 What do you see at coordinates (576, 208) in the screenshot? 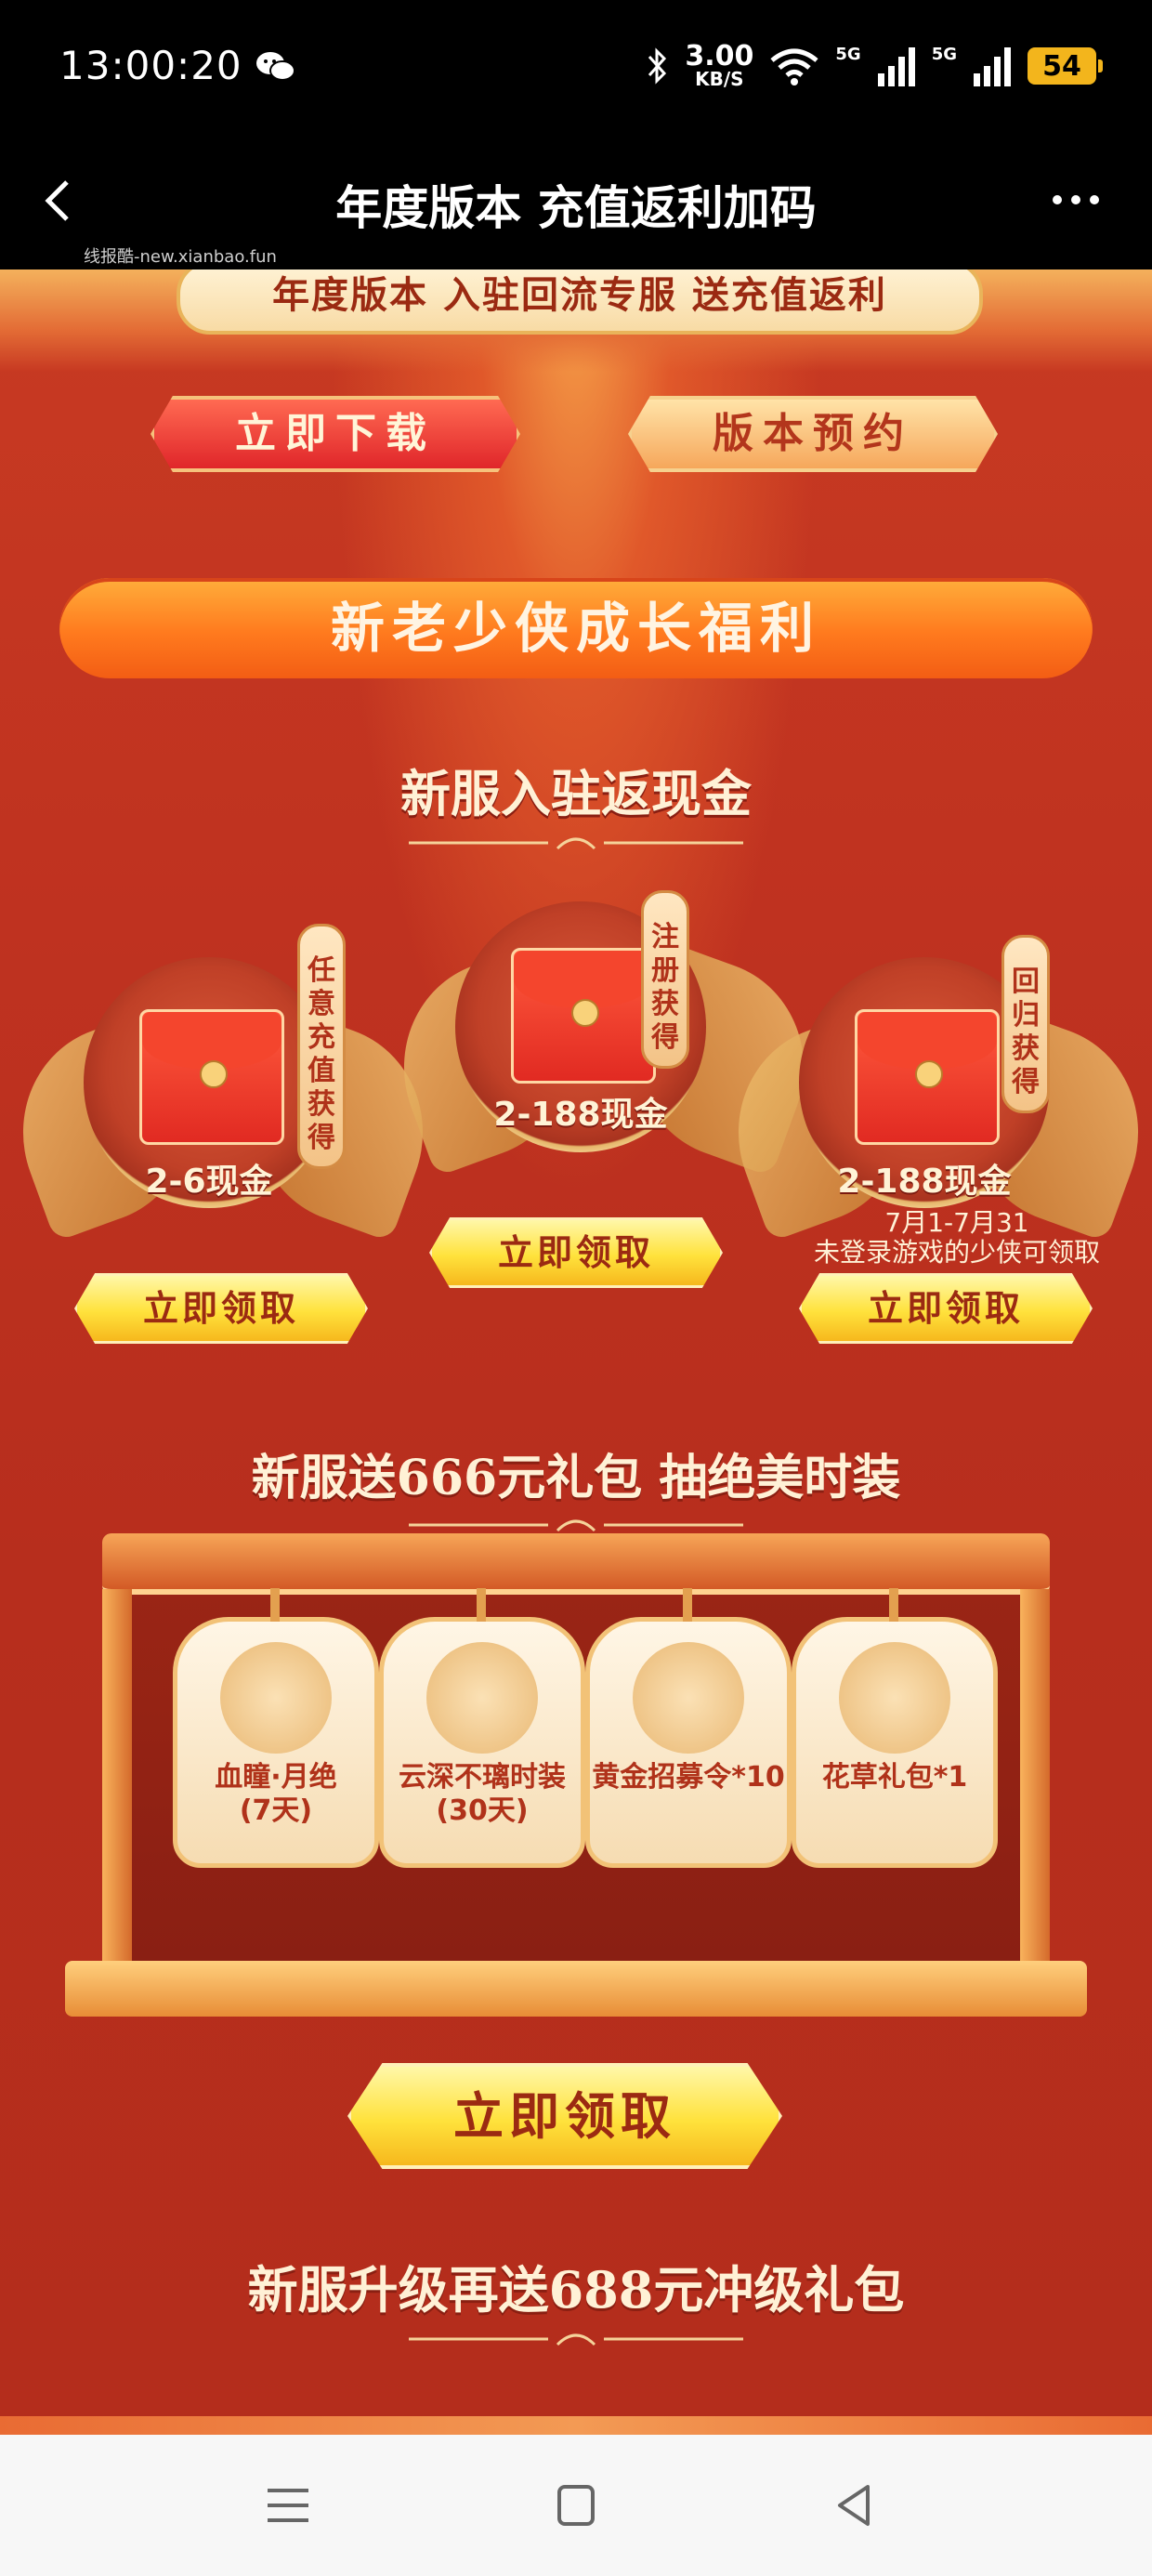
I see `page-title: 年度版本 充值返利加码` at bounding box center [576, 208].